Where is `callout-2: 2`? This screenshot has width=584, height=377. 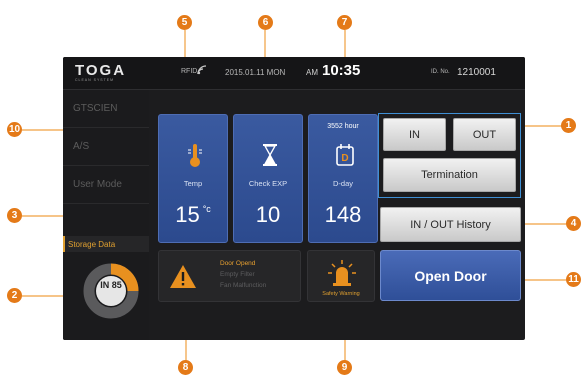 callout-2: 2 is located at coordinates (14, 295).